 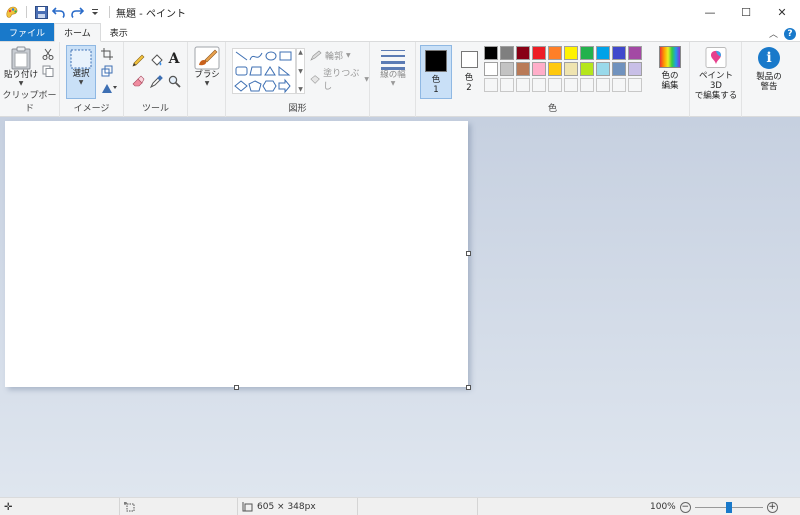 I want to click on outline-dropdown-icon: ▼, so click(x=348, y=55).